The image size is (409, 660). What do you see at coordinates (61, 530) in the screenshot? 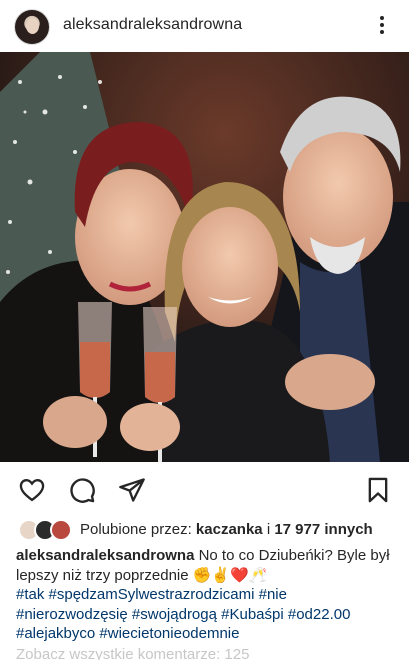
I see `liker-avatar` at bounding box center [61, 530].